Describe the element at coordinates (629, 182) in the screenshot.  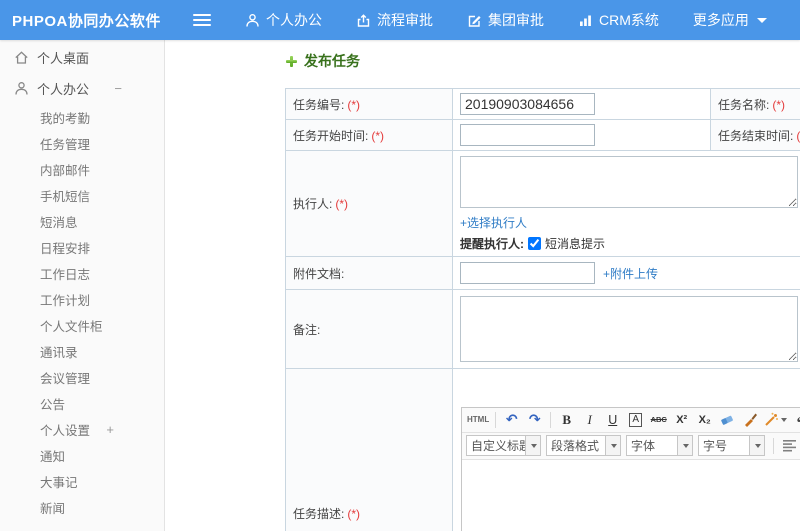
I see `executor-textarea` at that location.